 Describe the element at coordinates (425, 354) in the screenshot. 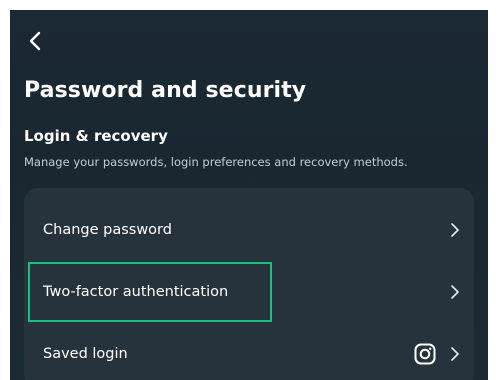

I see `instagram-icon` at that location.